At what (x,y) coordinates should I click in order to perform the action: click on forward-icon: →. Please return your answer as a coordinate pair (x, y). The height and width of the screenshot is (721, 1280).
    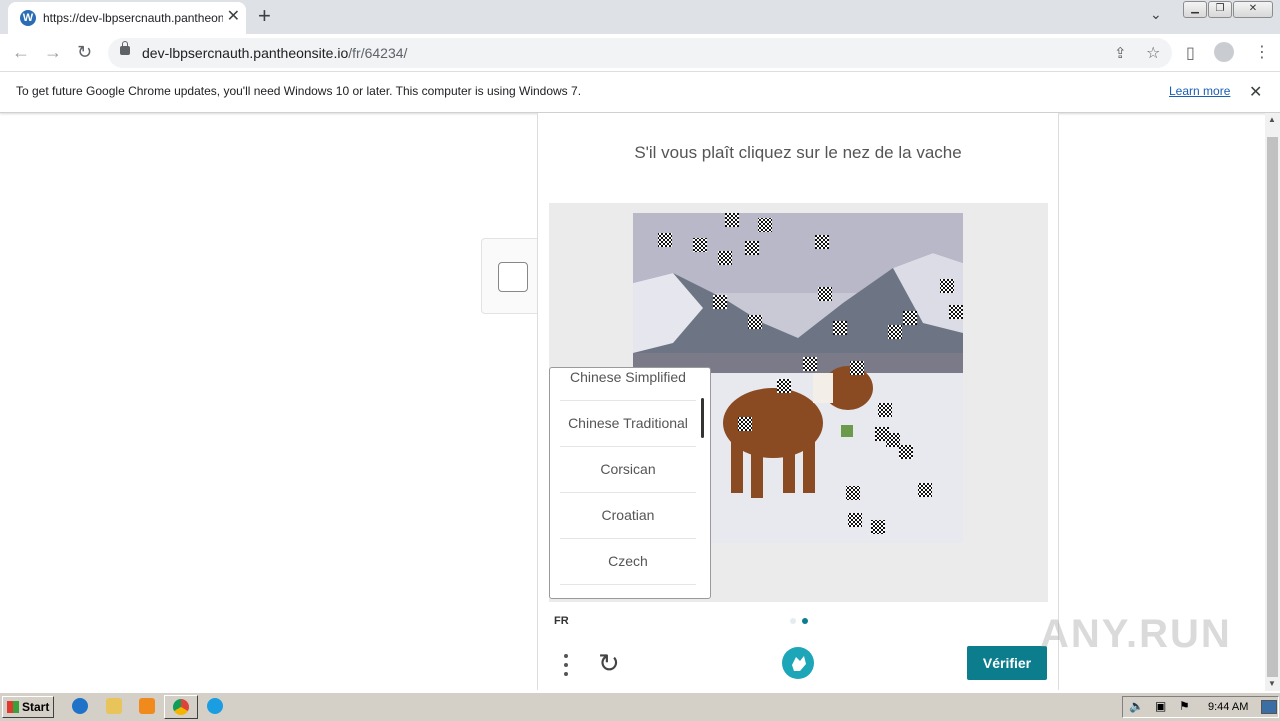
    Looking at the image, I should click on (53, 52).